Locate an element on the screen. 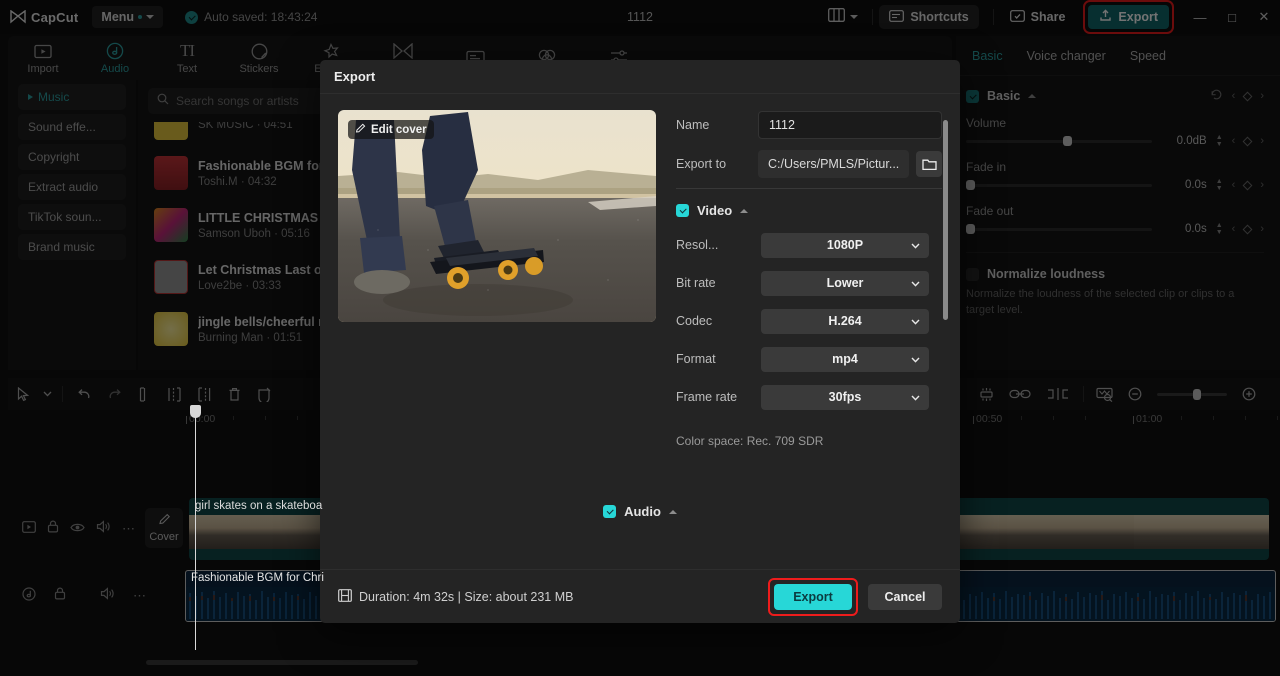 The height and width of the screenshot is (676, 1280). name-label: Name is located at coordinates (693, 125).